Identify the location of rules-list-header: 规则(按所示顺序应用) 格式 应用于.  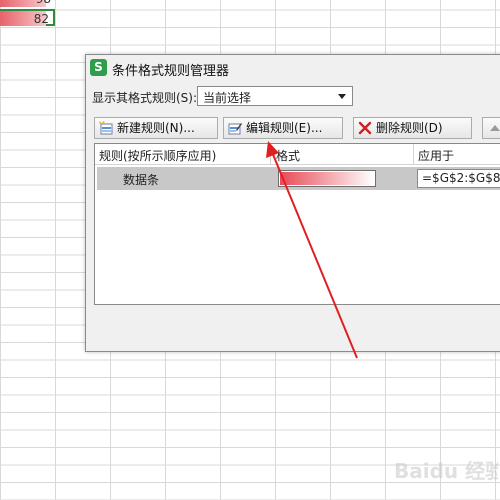
(297, 154).